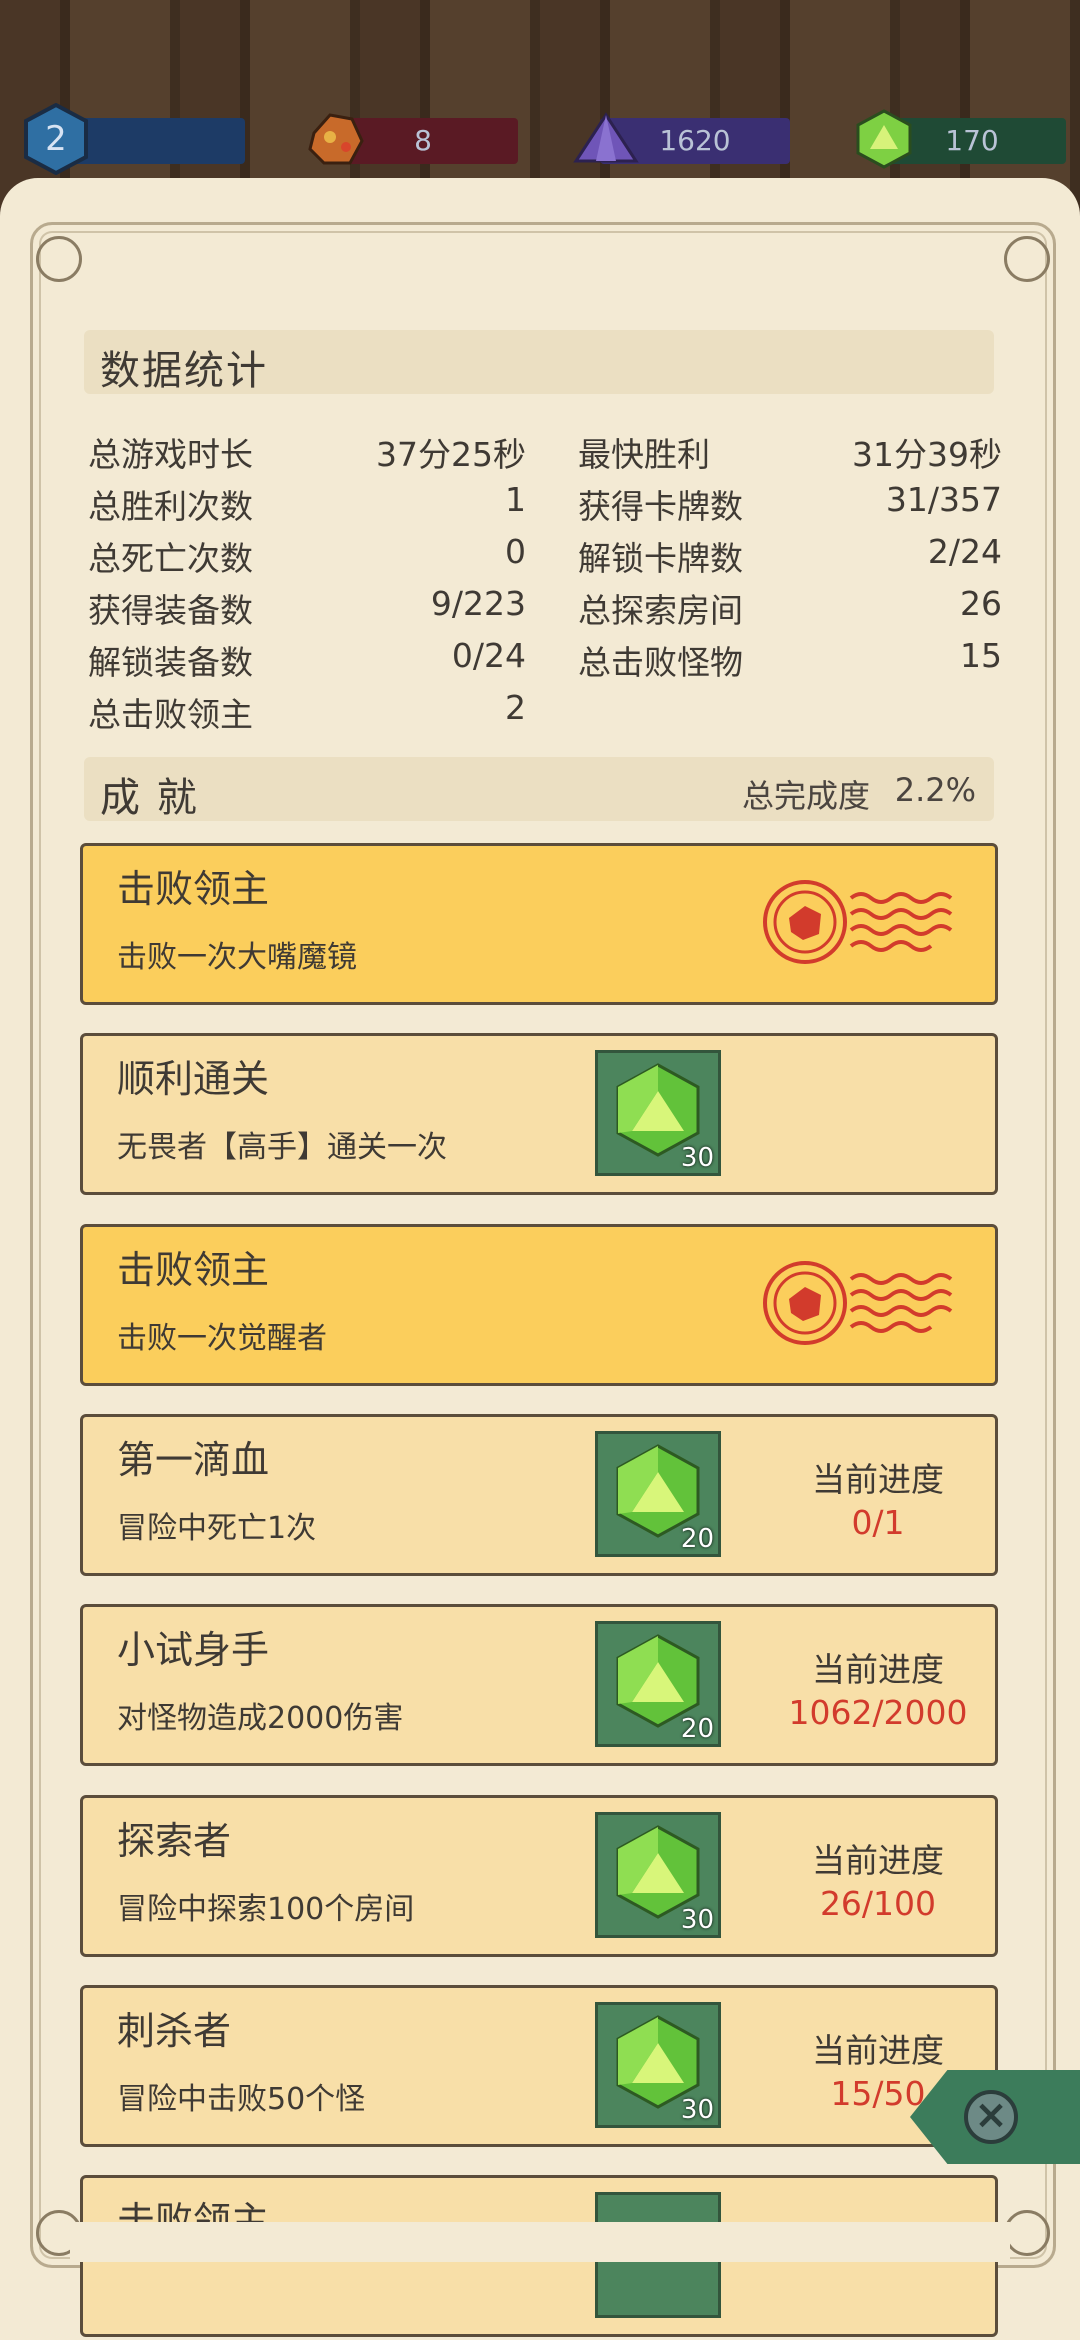  Describe the element at coordinates (478, 603) in the screenshot. I see `stat-value: 9/223` at that location.